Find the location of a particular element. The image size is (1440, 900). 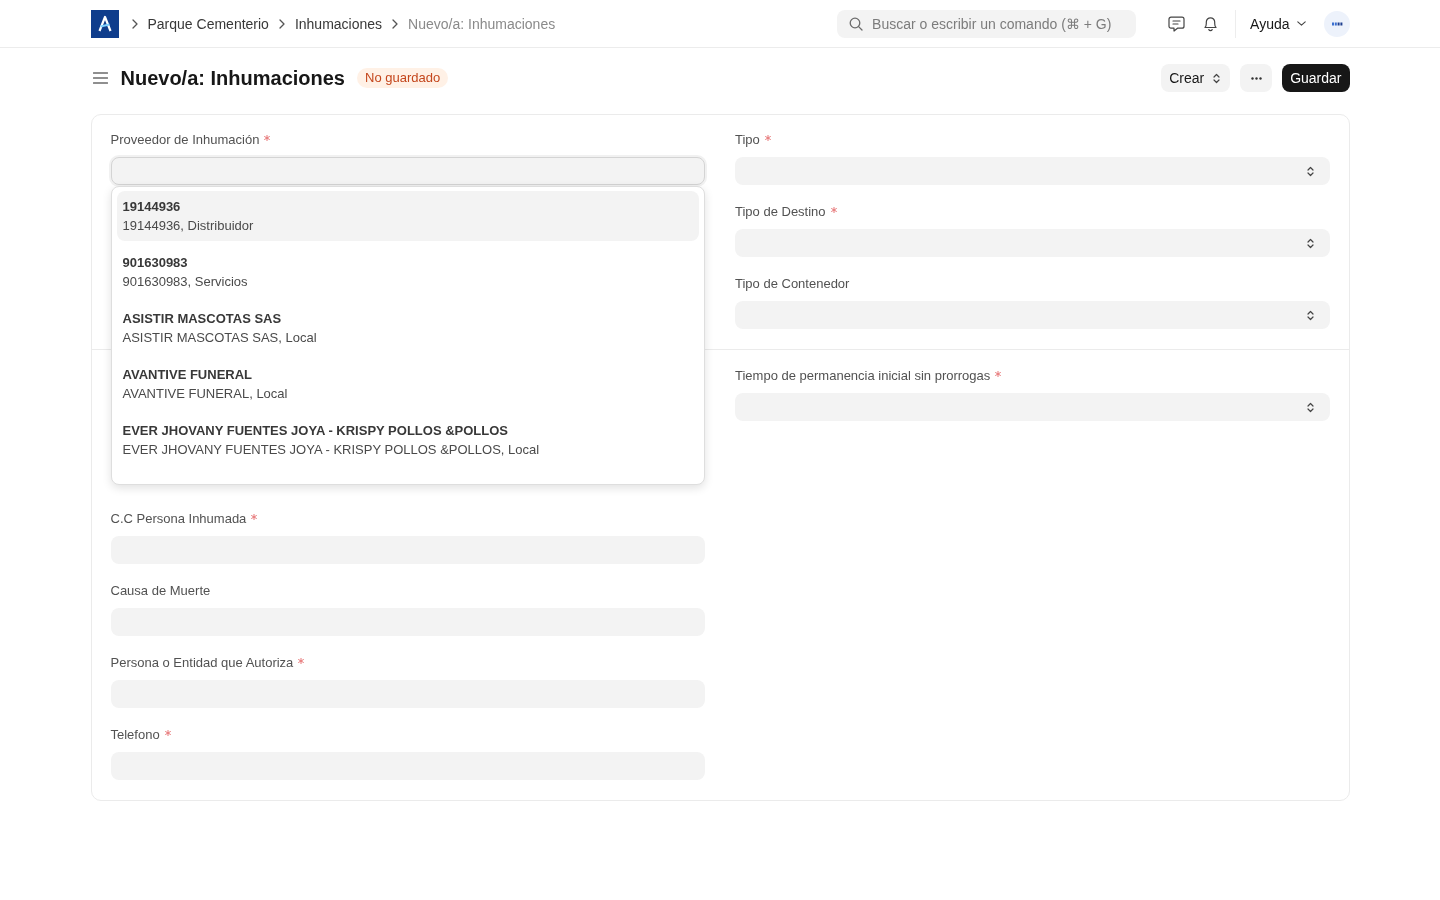

field-label: Causa de Muerte is located at coordinates (160, 591).